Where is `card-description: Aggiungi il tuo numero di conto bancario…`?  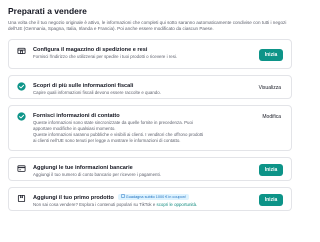
card-description: Aggiungi il tuo numero di conto bancario… is located at coordinates (97, 174).